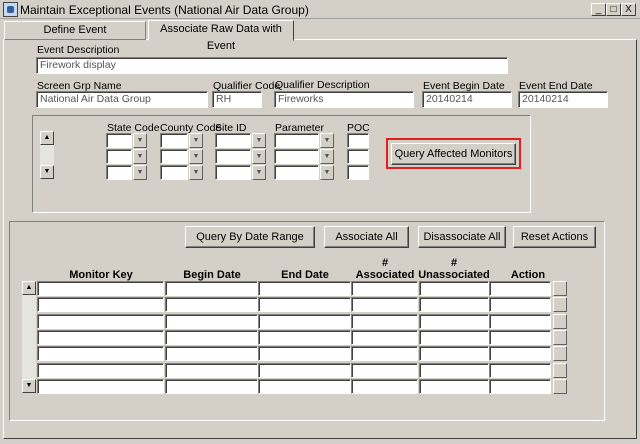 This screenshot has width=640, height=444. What do you see at coordinates (47, 138) in the screenshot?
I see `filter-scroll-up-icon: ▲` at bounding box center [47, 138].